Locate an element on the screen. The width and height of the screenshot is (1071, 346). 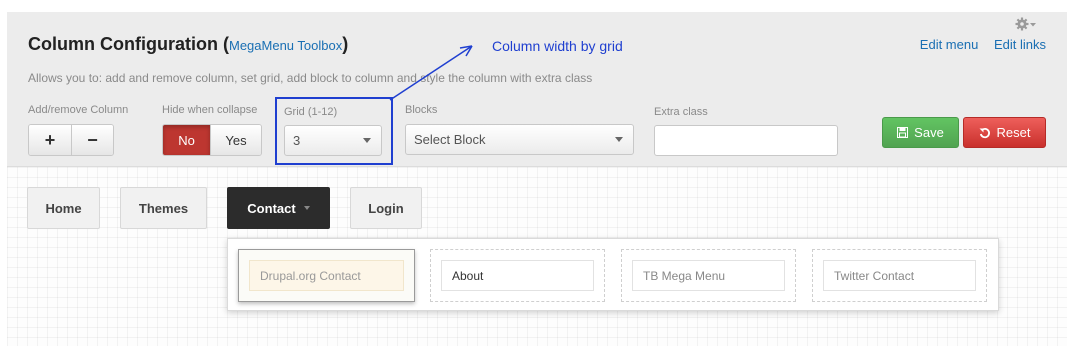
gear-icon is located at coordinates (1026, 25).